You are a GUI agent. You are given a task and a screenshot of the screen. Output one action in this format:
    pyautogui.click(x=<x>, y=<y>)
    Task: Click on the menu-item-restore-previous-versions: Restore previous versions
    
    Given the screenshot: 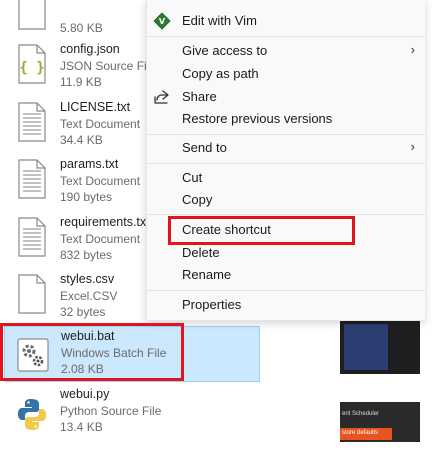 What is the action you would take?
    pyautogui.click(x=286, y=119)
    